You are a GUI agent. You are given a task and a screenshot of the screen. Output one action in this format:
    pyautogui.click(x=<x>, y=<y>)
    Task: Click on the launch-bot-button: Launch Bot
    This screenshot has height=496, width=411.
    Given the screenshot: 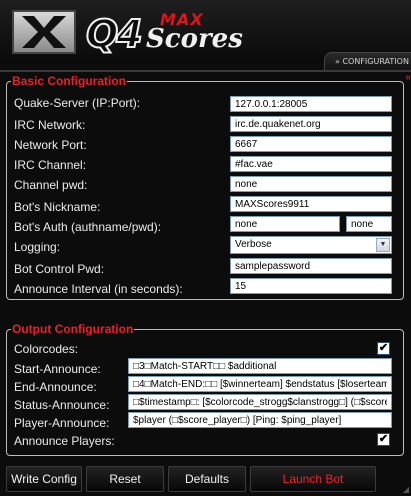 What is the action you would take?
    pyautogui.click(x=313, y=479)
    